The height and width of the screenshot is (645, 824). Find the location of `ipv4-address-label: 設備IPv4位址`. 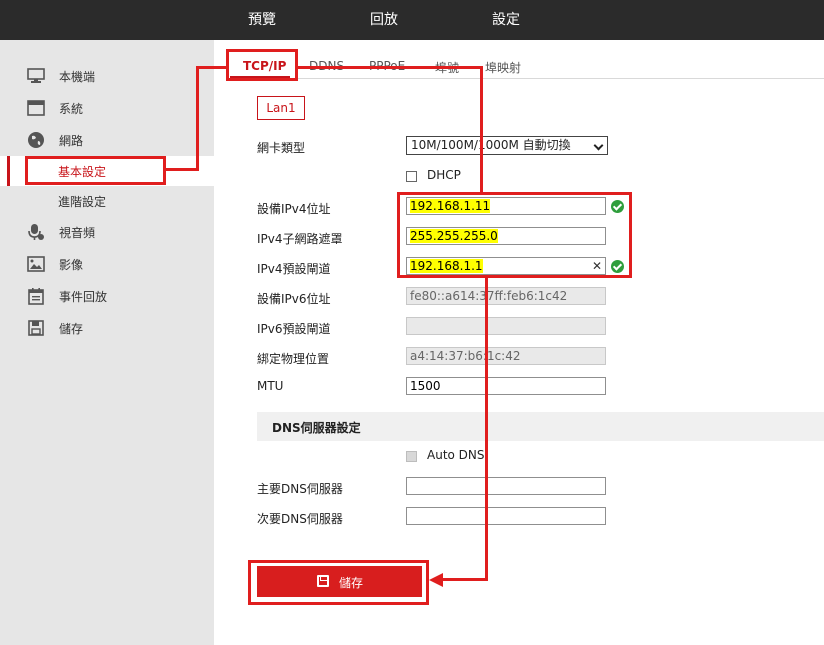

ipv4-address-label: 設備IPv4位址 is located at coordinates (294, 209).